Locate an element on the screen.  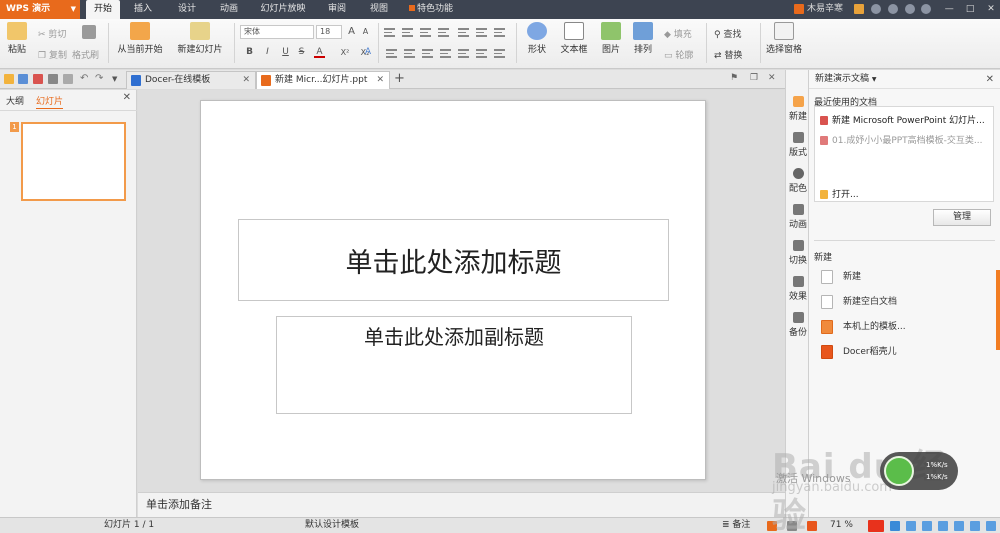
selection-pane-button: 选择窗格 is located at coordinates (784, 37).